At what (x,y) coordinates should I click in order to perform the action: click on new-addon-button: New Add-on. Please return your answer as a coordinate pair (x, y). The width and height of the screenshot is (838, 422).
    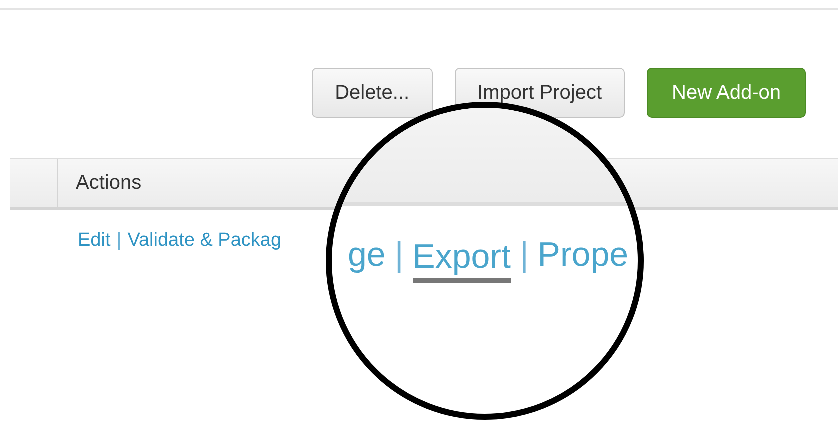
    Looking at the image, I should click on (726, 93).